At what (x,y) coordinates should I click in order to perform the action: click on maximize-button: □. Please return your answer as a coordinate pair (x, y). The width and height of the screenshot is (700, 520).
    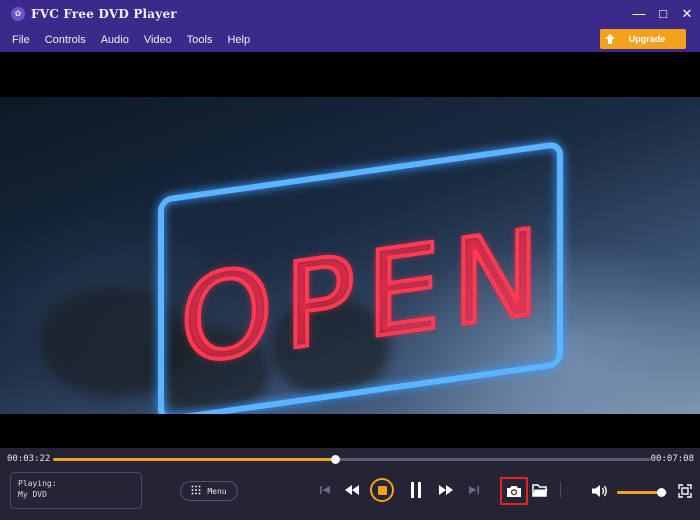
    Looking at the image, I should click on (663, 13).